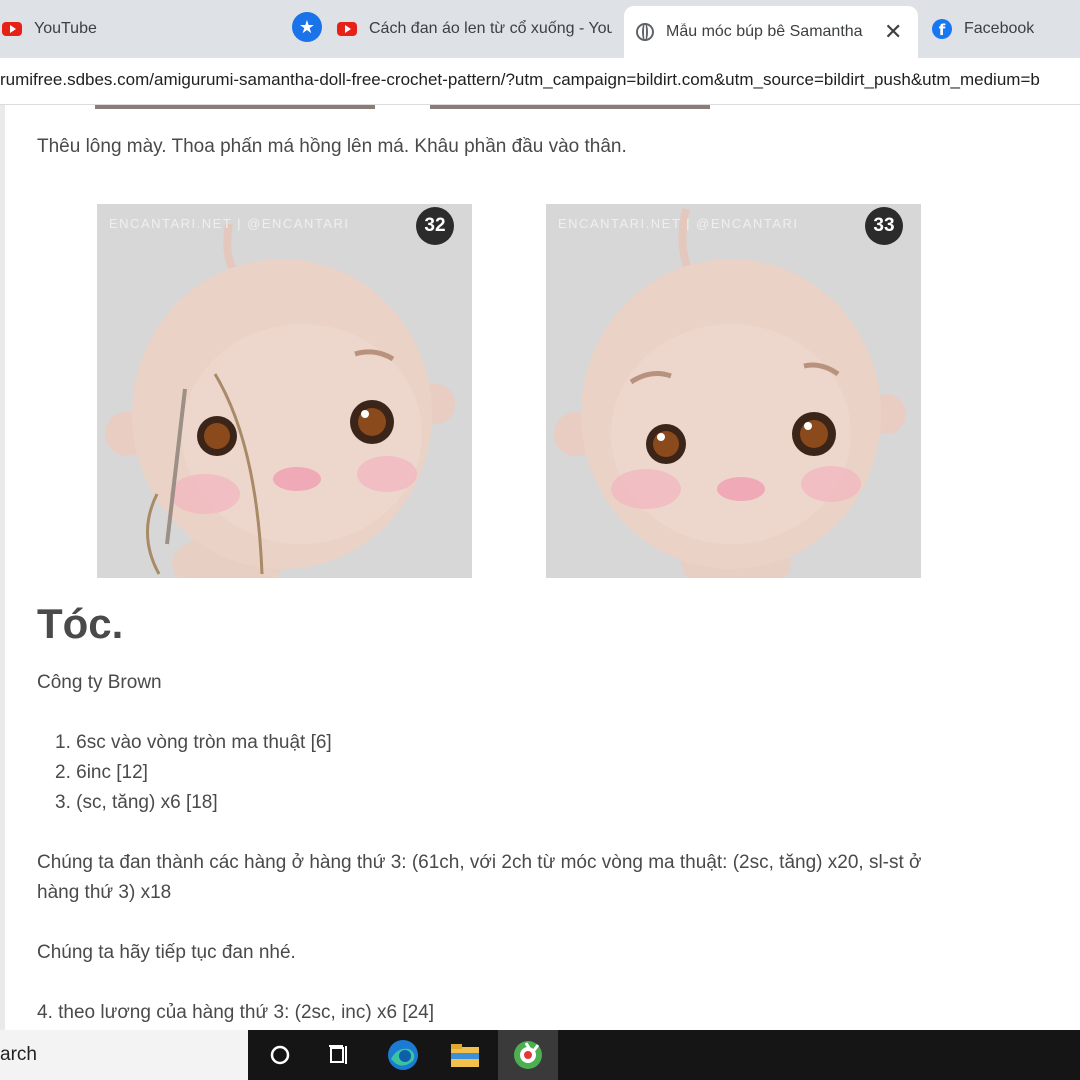  I want to click on list-item: 3. (sc, tăng) x6 [18], so click(136, 802).